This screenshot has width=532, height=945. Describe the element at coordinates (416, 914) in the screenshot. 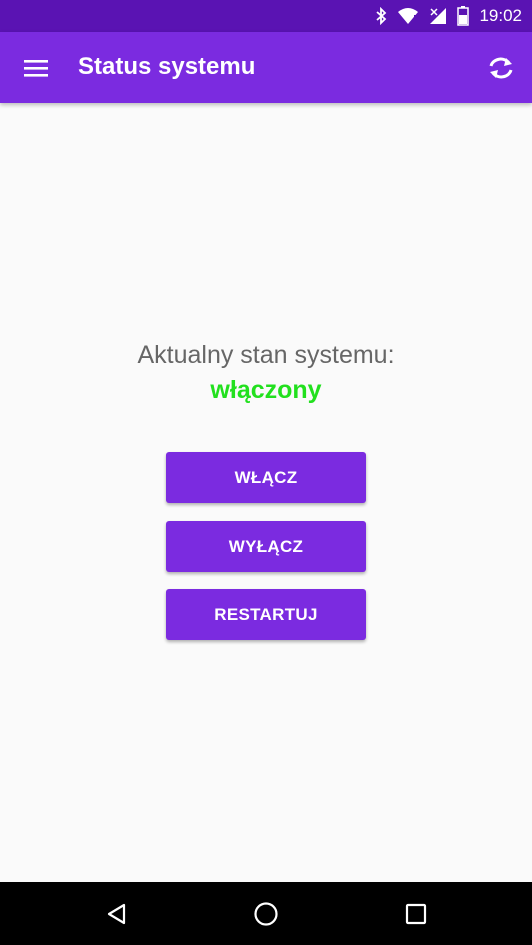

I see `recent-apps-icon` at that location.